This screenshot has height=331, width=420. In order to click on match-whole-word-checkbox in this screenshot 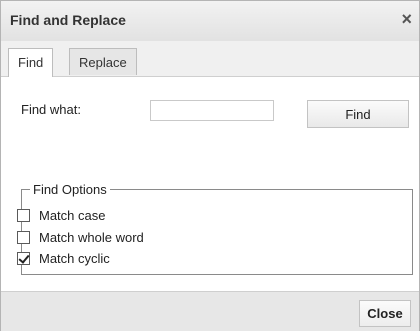, I will do `click(23, 237)`.